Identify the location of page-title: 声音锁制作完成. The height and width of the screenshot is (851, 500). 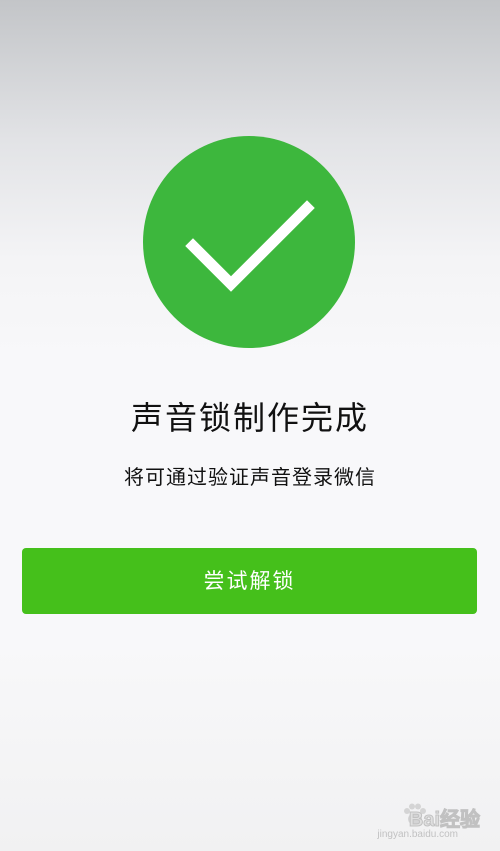
(249, 418).